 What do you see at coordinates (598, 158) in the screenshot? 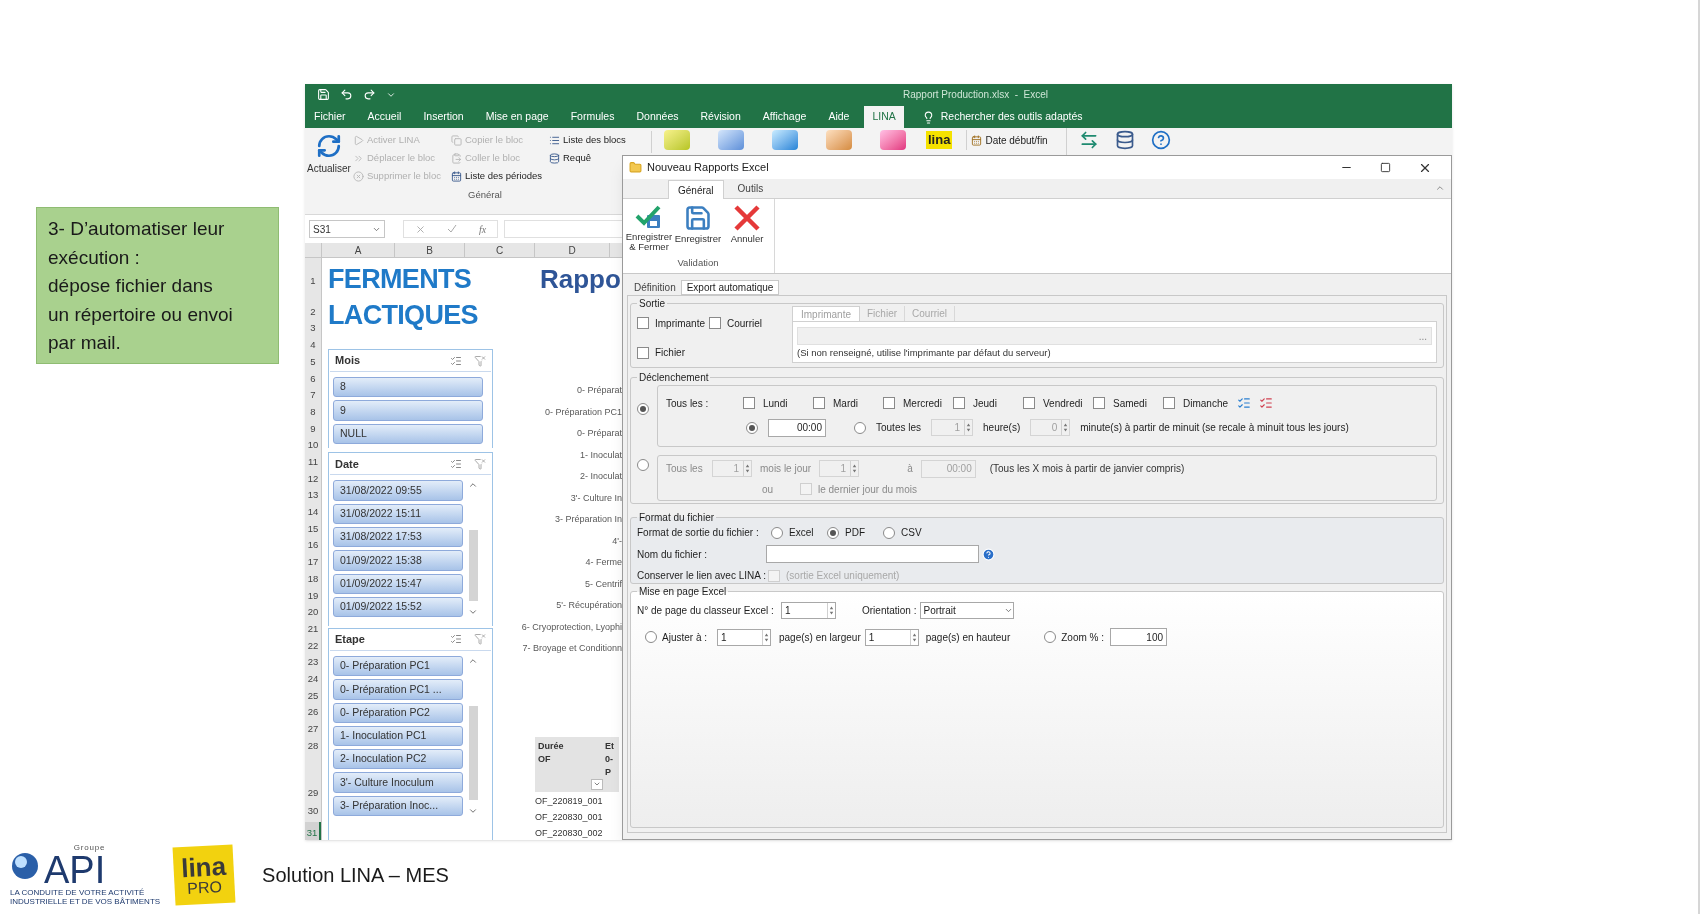
I see `ribbon-button: Requê` at bounding box center [598, 158].